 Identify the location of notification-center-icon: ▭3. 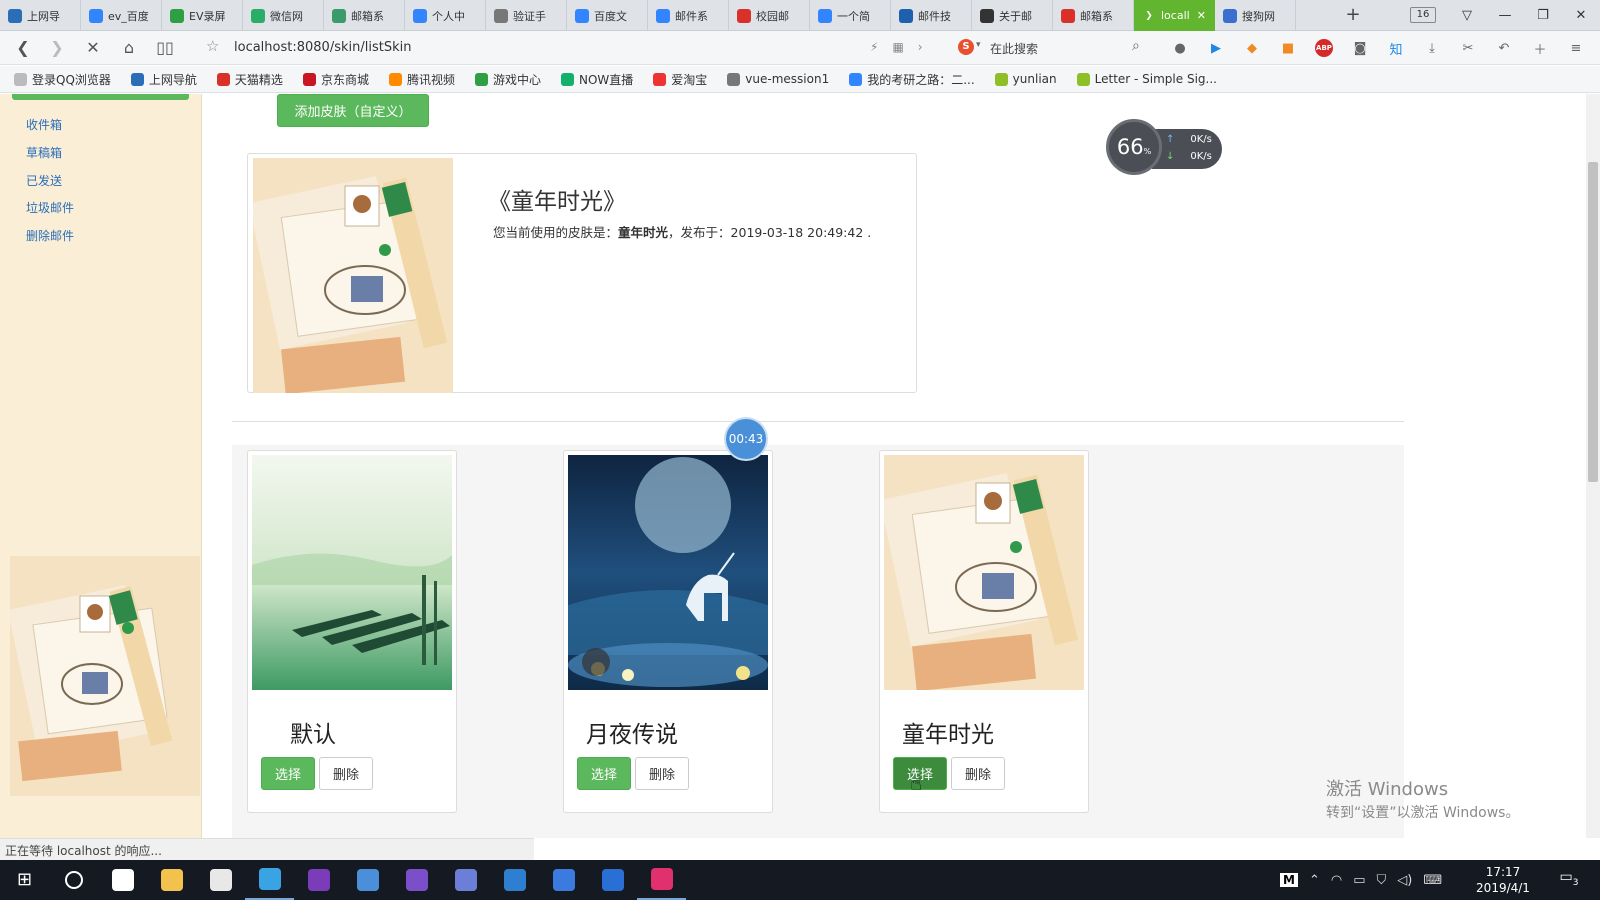
(1569, 880).